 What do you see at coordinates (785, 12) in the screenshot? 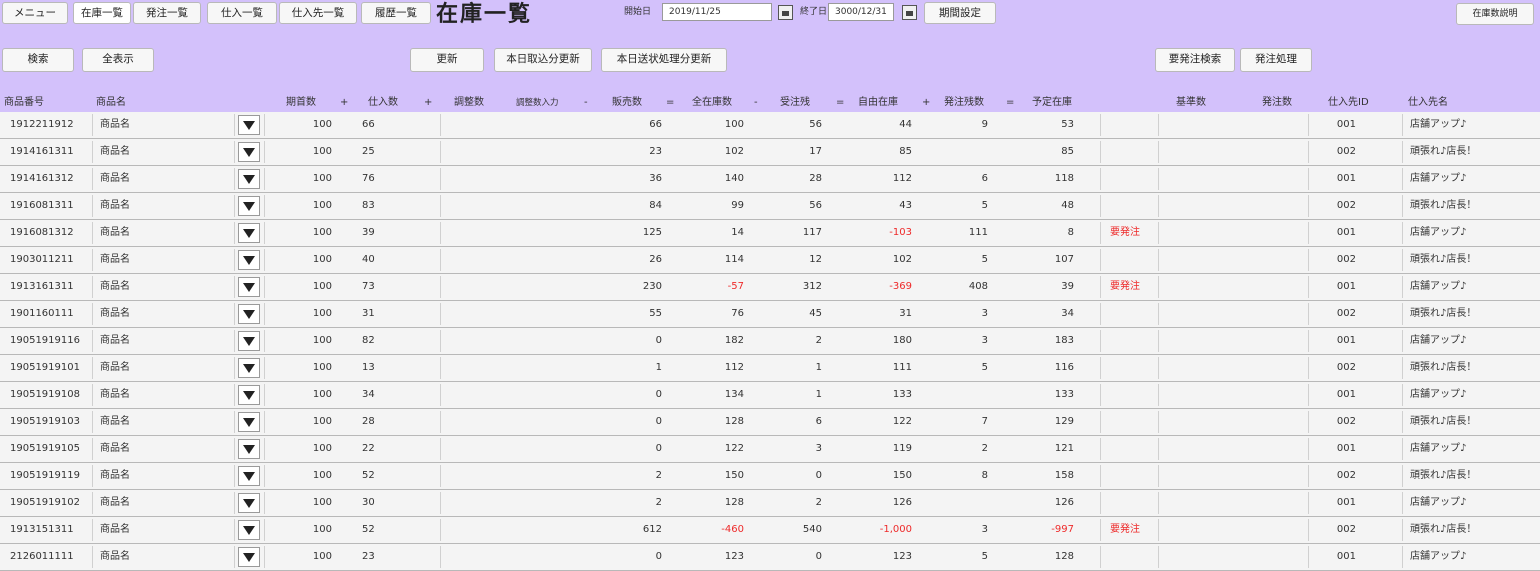
I see `start-calendar-icon` at bounding box center [785, 12].